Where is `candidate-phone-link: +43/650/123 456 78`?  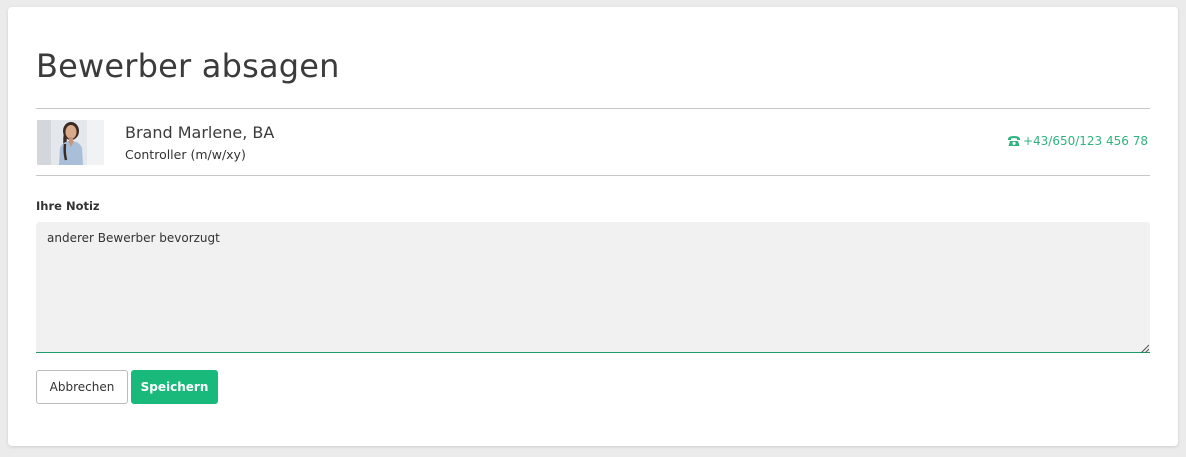
candidate-phone-link: +43/650/123 456 78 is located at coordinates (1077, 141).